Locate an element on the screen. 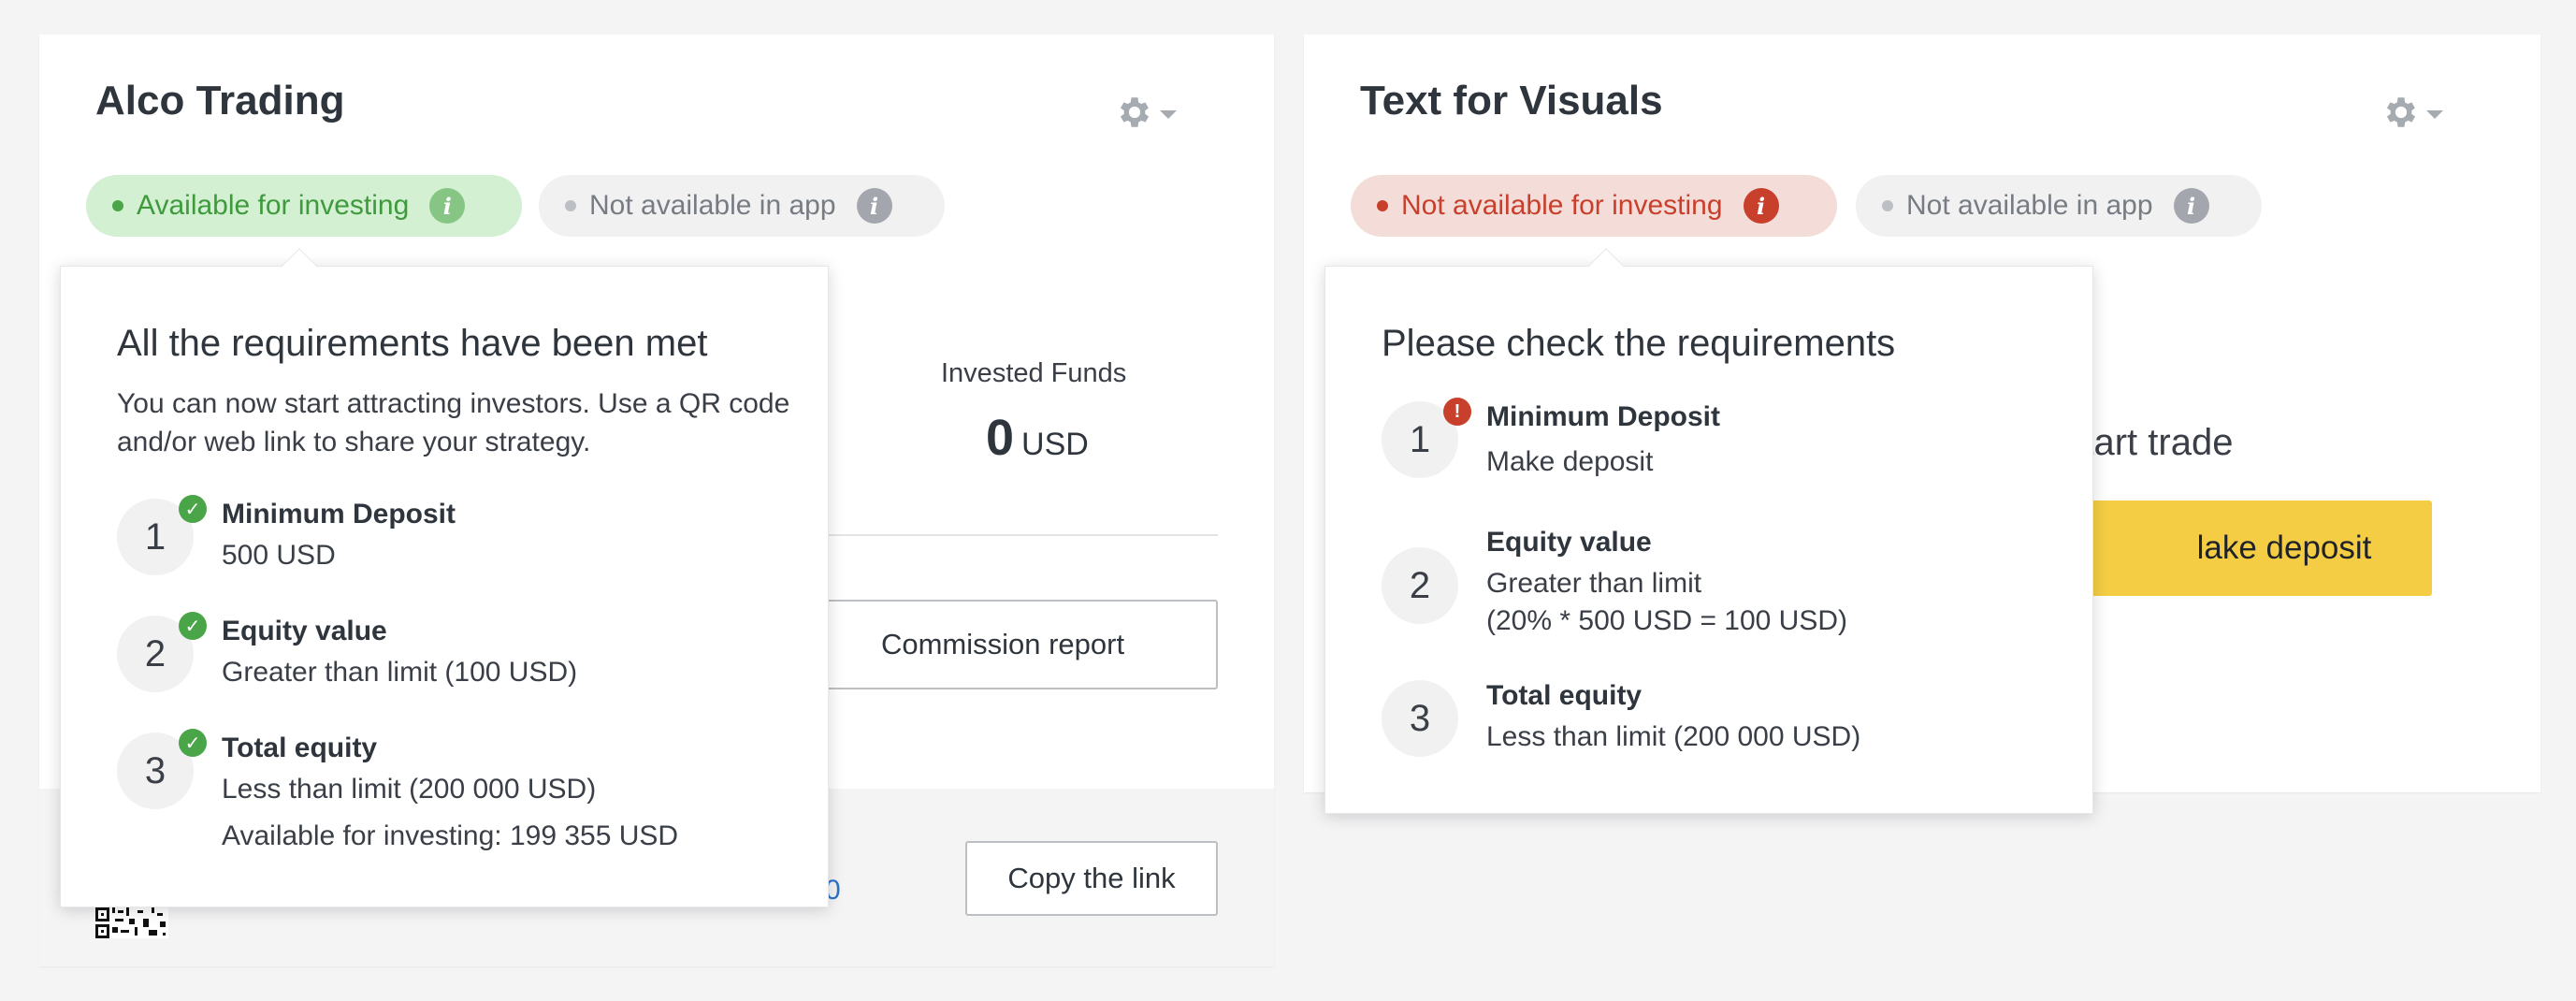  exclamation-circle-icon: ! is located at coordinates (1457, 412).